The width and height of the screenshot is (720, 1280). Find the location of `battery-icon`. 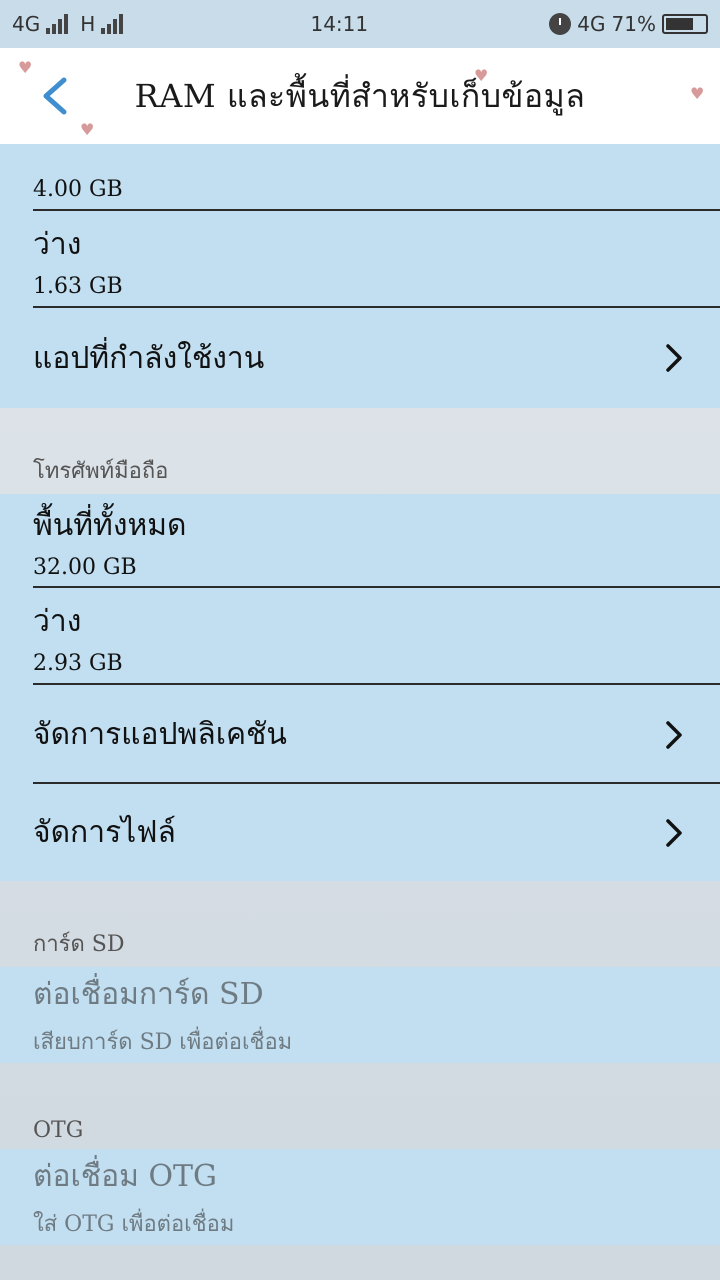

battery-icon is located at coordinates (684, 24).